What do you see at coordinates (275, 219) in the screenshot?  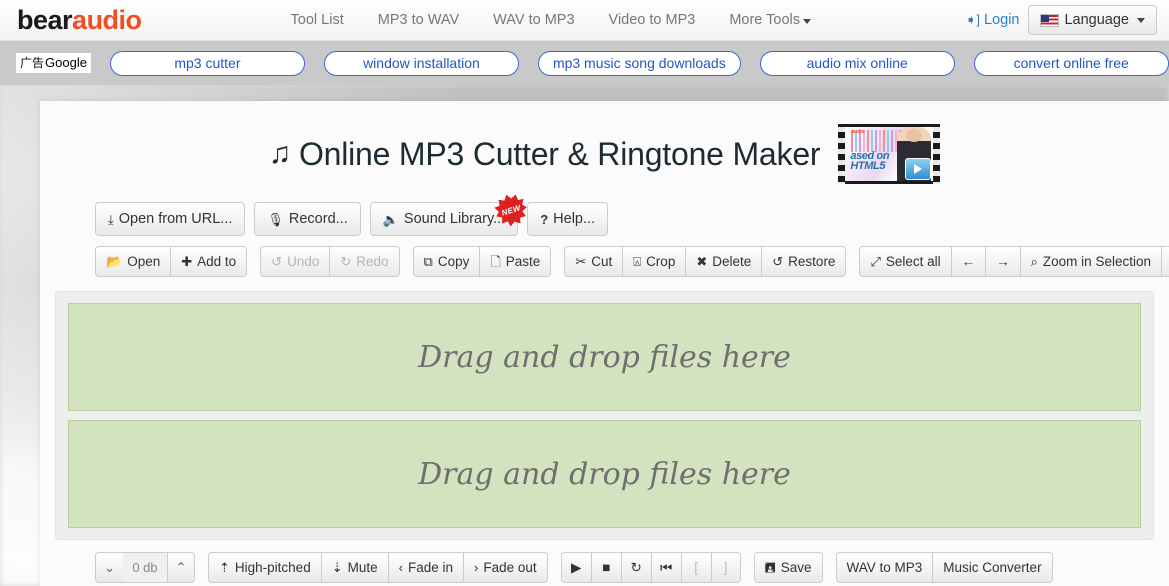 I see `microphone-icon: 🎙` at bounding box center [275, 219].